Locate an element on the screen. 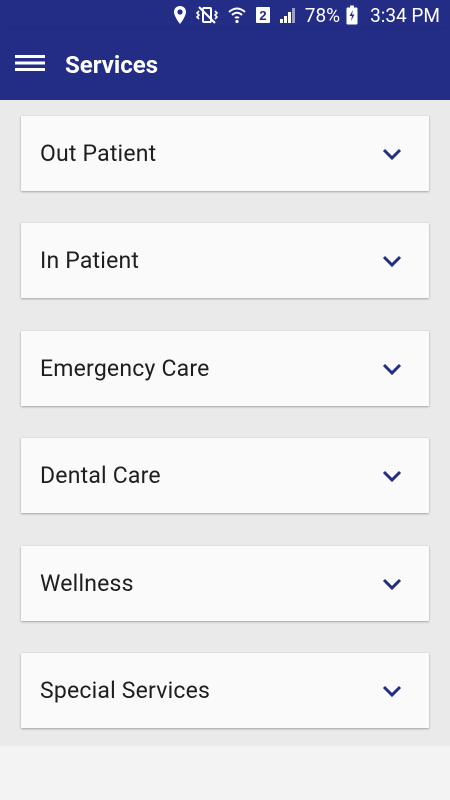 This screenshot has height=800, width=450. service-label: Special Services is located at coordinates (125, 690).